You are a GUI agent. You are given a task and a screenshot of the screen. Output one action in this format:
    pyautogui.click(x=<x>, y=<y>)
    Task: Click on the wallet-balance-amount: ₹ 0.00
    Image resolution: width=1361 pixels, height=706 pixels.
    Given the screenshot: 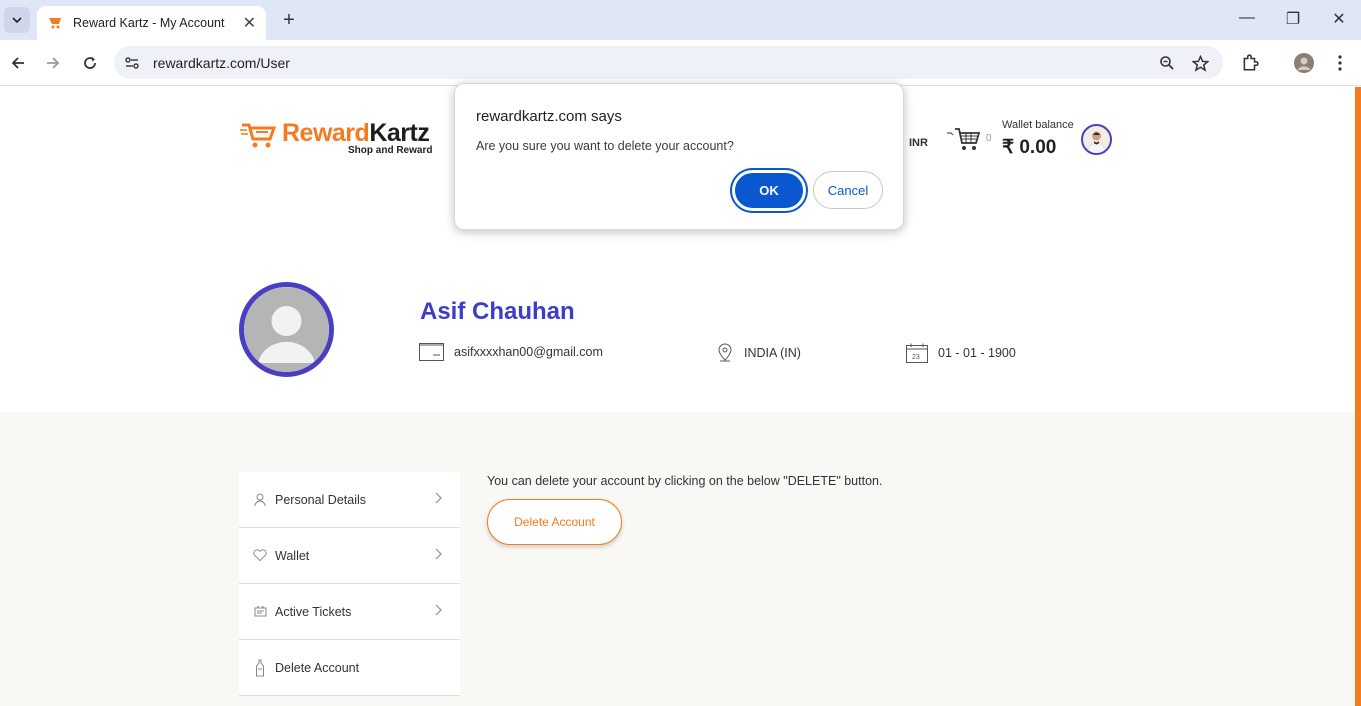 What is the action you would take?
    pyautogui.click(x=1029, y=147)
    